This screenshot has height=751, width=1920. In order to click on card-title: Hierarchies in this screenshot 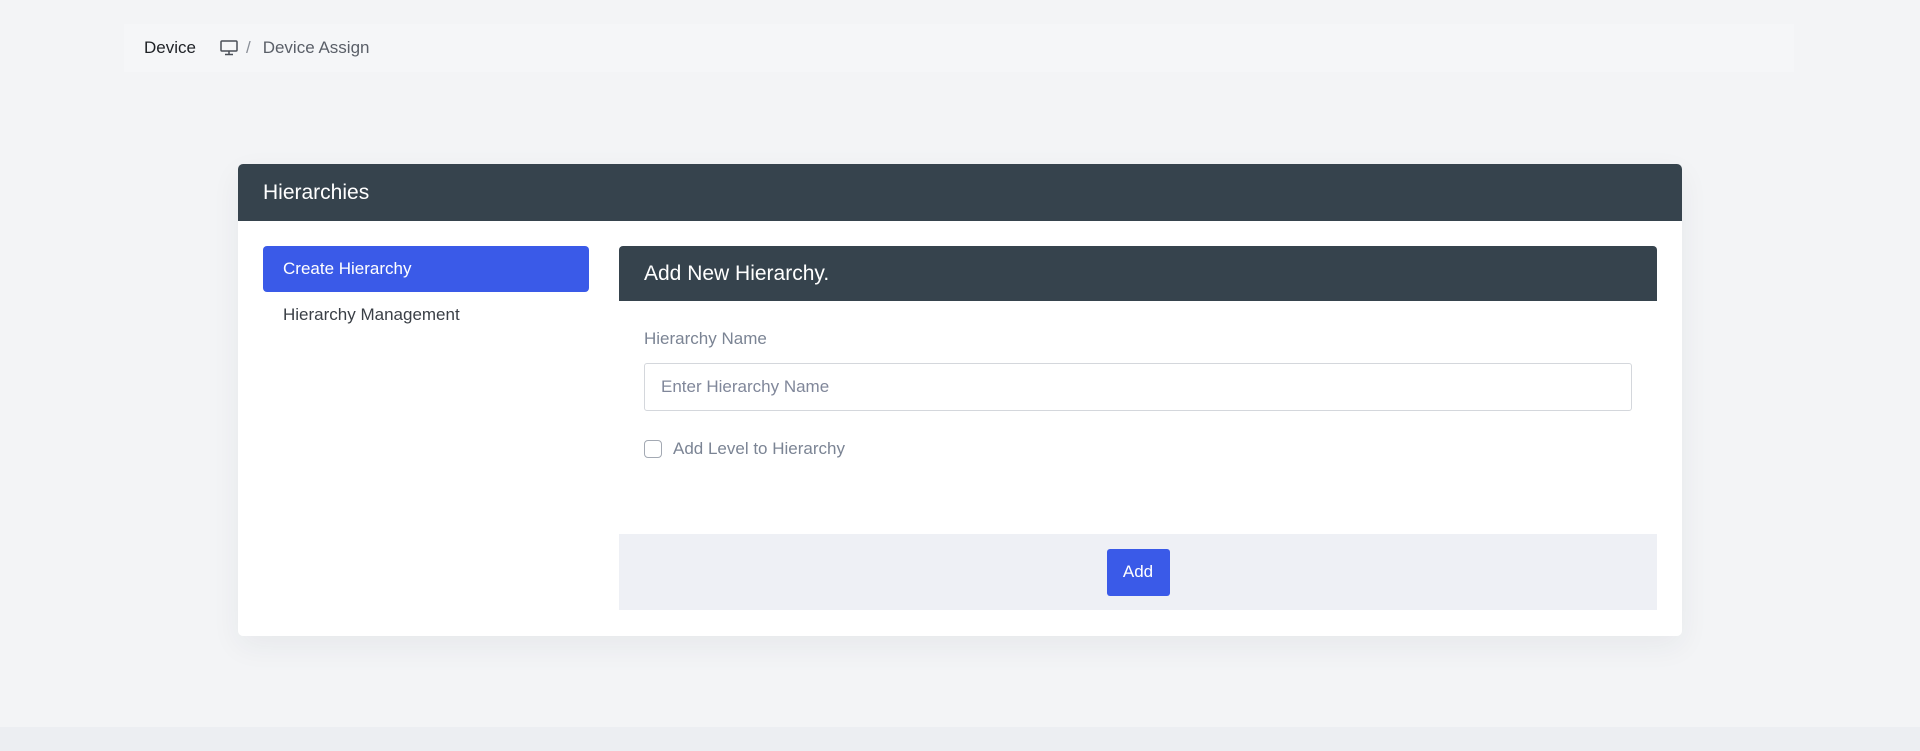, I will do `click(960, 192)`.